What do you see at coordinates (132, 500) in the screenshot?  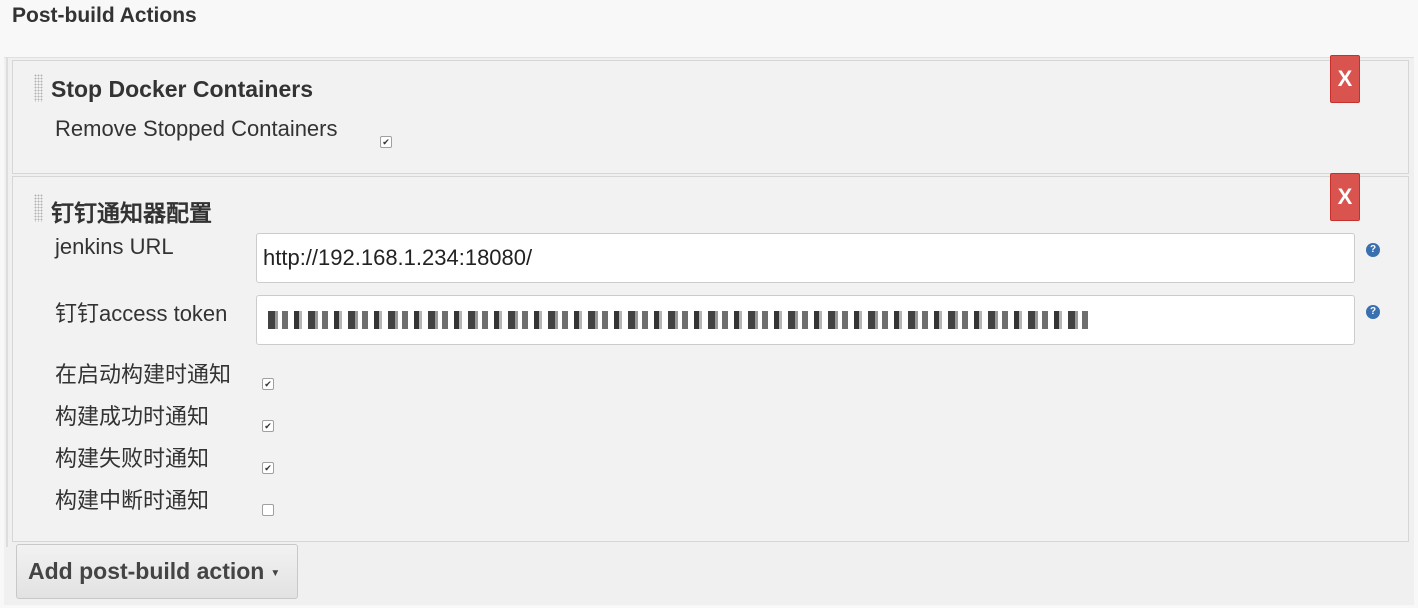 I see `notify-on-abort-label: 构建中断时通知` at bounding box center [132, 500].